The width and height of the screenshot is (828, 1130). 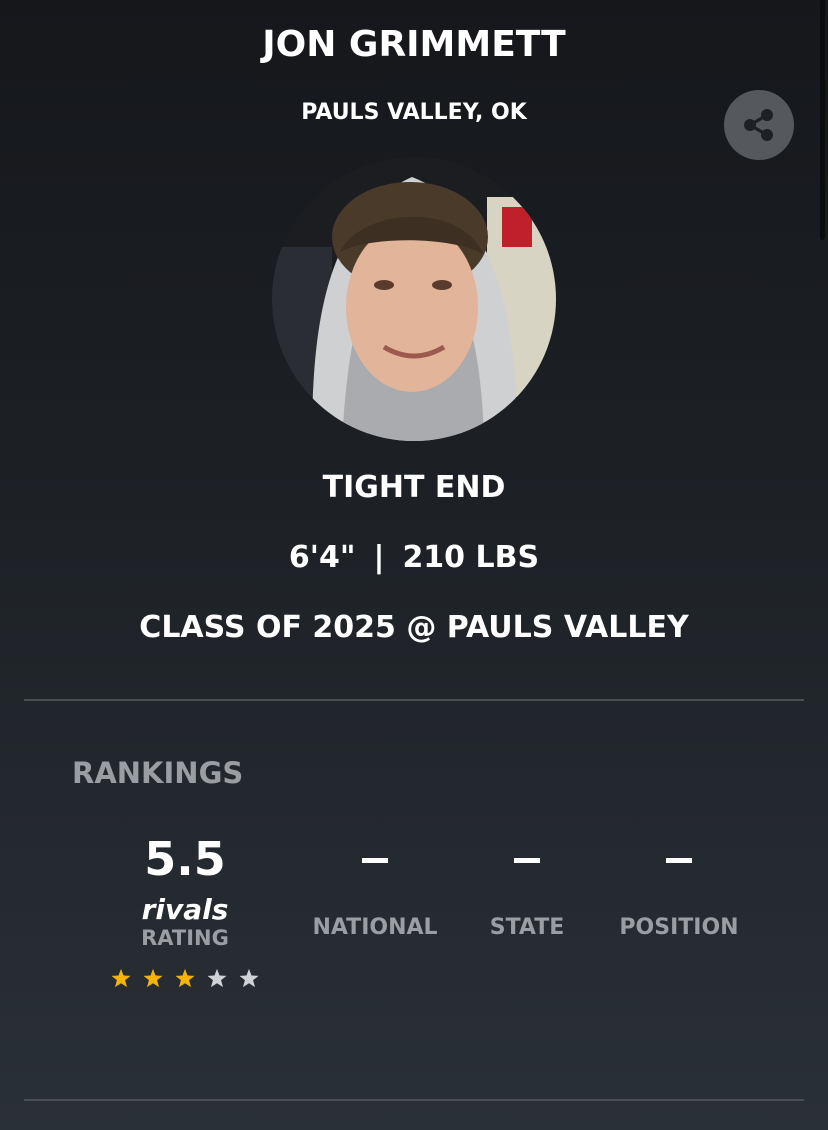 I want to click on position-rank-label: POSITION, so click(x=679, y=927).